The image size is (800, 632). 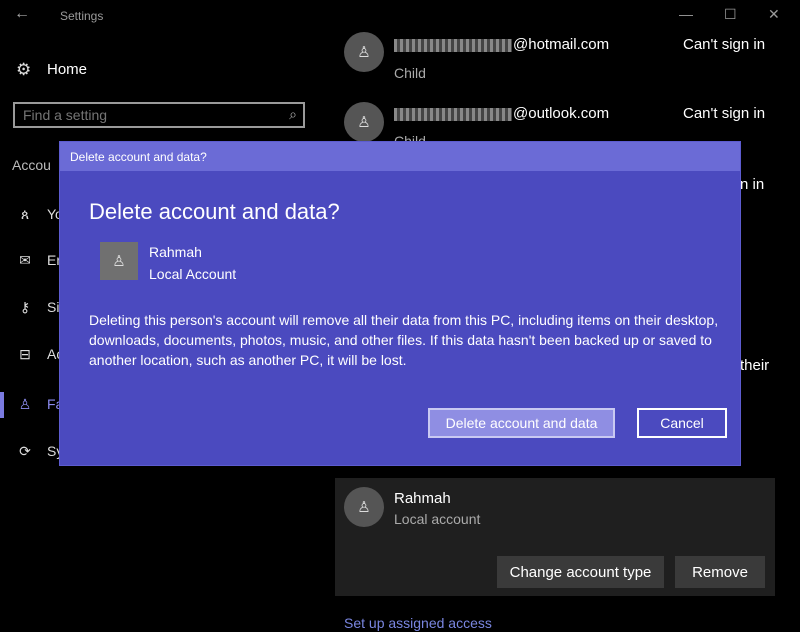 What do you see at coordinates (175, 252) in the screenshot?
I see `dialog-user-name: Rahmah` at bounding box center [175, 252].